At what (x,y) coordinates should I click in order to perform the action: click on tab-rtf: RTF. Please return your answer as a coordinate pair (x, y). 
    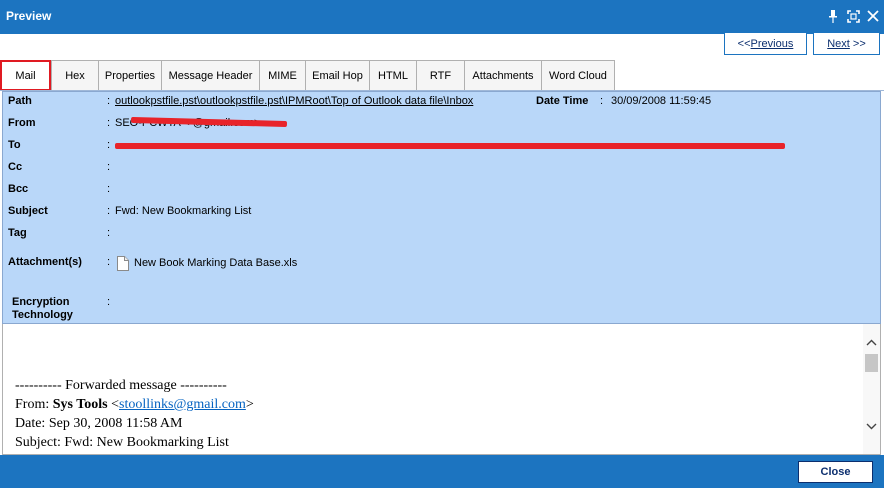
    Looking at the image, I should click on (440, 75).